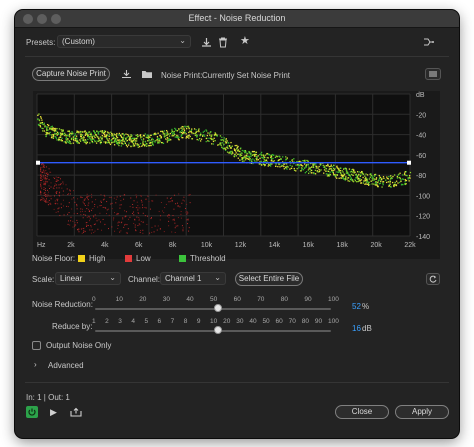  What do you see at coordinates (143, 258) in the screenshot?
I see `legend-low-label: Low` at bounding box center [143, 258].